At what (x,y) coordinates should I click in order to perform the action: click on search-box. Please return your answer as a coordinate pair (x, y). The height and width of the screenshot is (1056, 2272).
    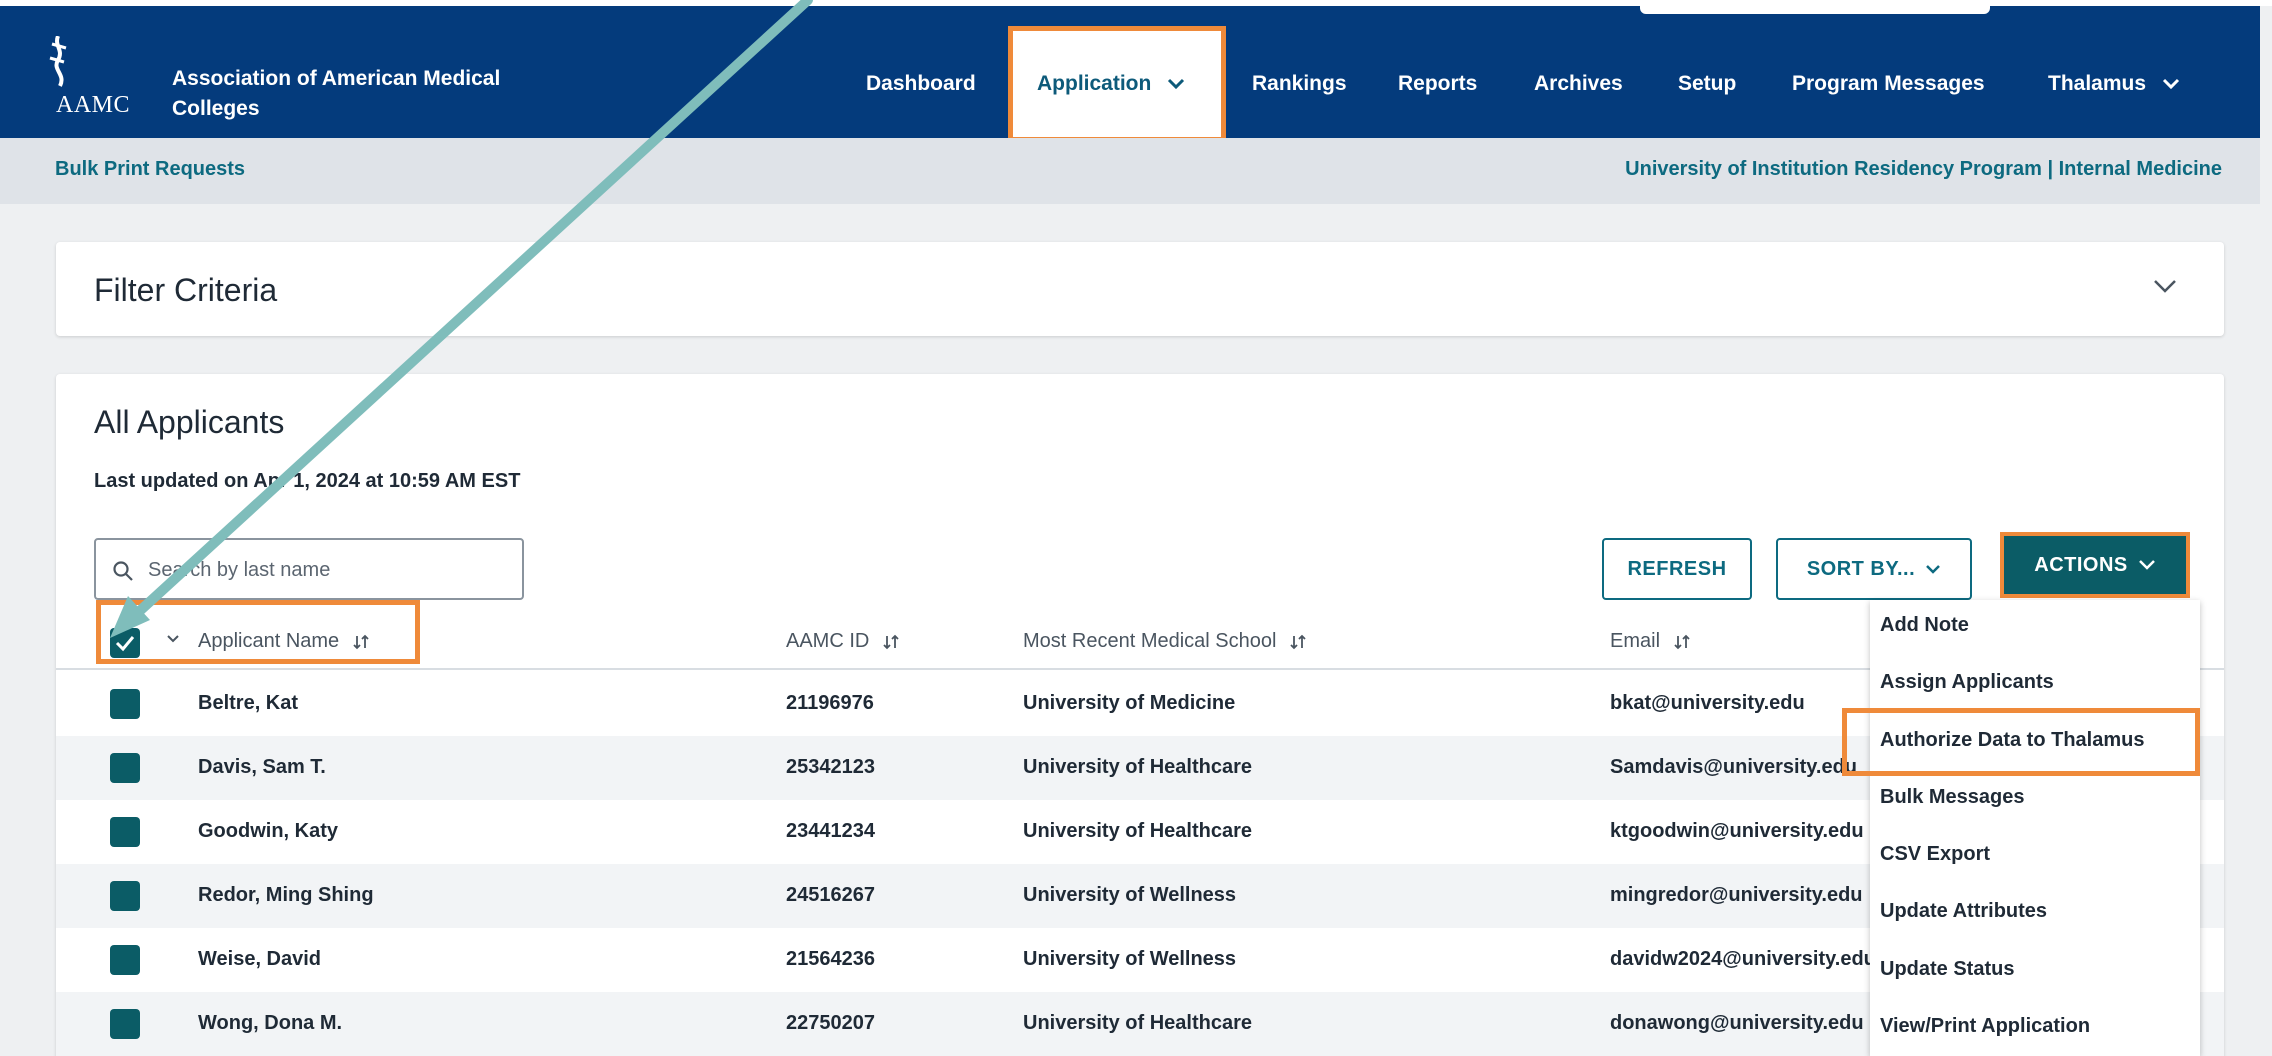
    Looking at the image, I should click on (309, 569).